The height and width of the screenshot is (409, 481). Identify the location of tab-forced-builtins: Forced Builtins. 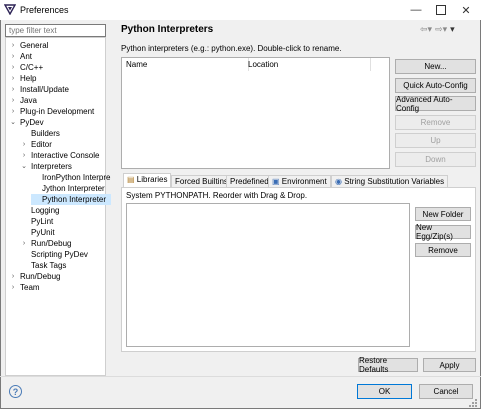
(201, 181).